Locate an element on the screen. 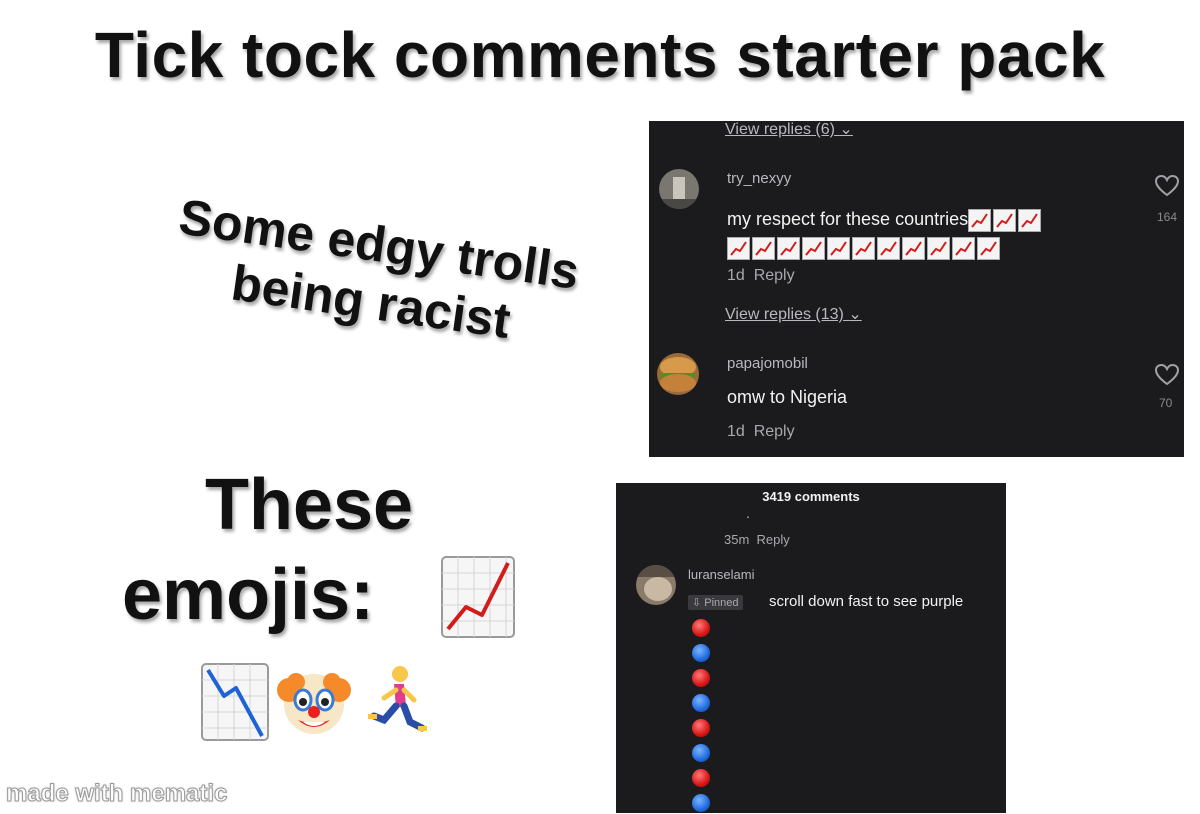 Image resolution: width=1200 pixels, height=814 pixels. chart-decreasing-icon is located at coordinates (234, 701).